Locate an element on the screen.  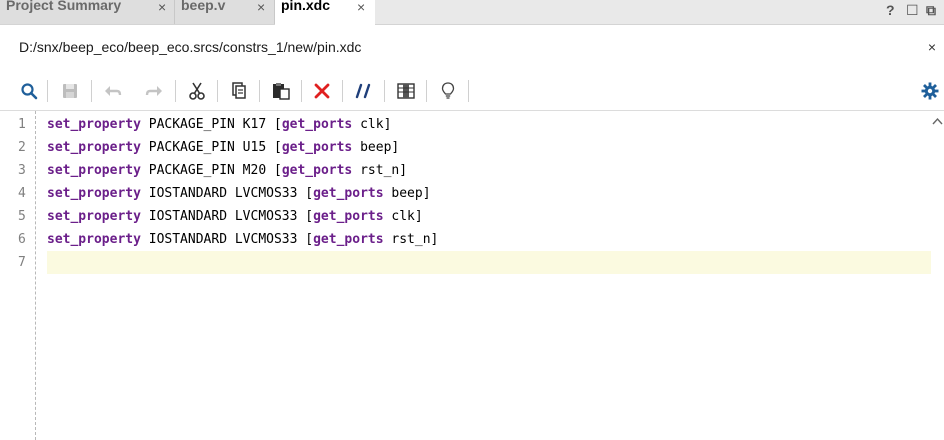
line-number-gutter: 1 2 3 4 5 6 7 is located at coordinates (18, 275).